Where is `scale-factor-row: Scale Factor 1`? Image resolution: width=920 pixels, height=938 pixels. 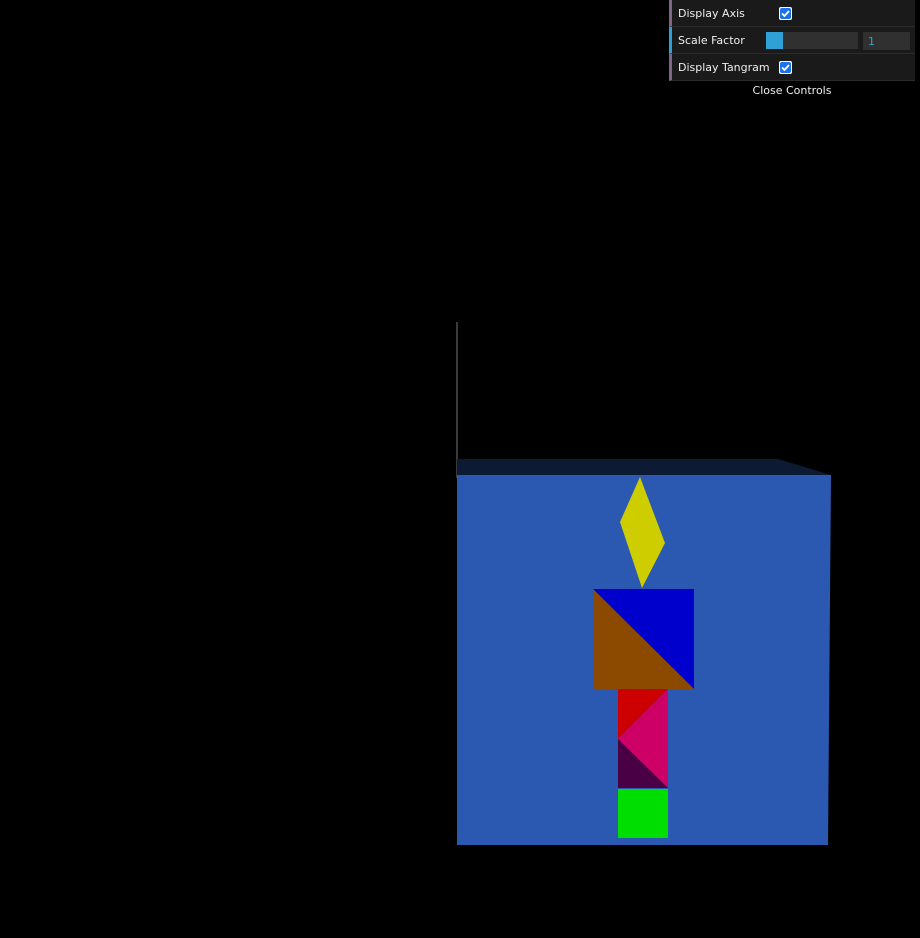
scale-factor-row: Scale Factor 1 is located at coordinates (792, 40).